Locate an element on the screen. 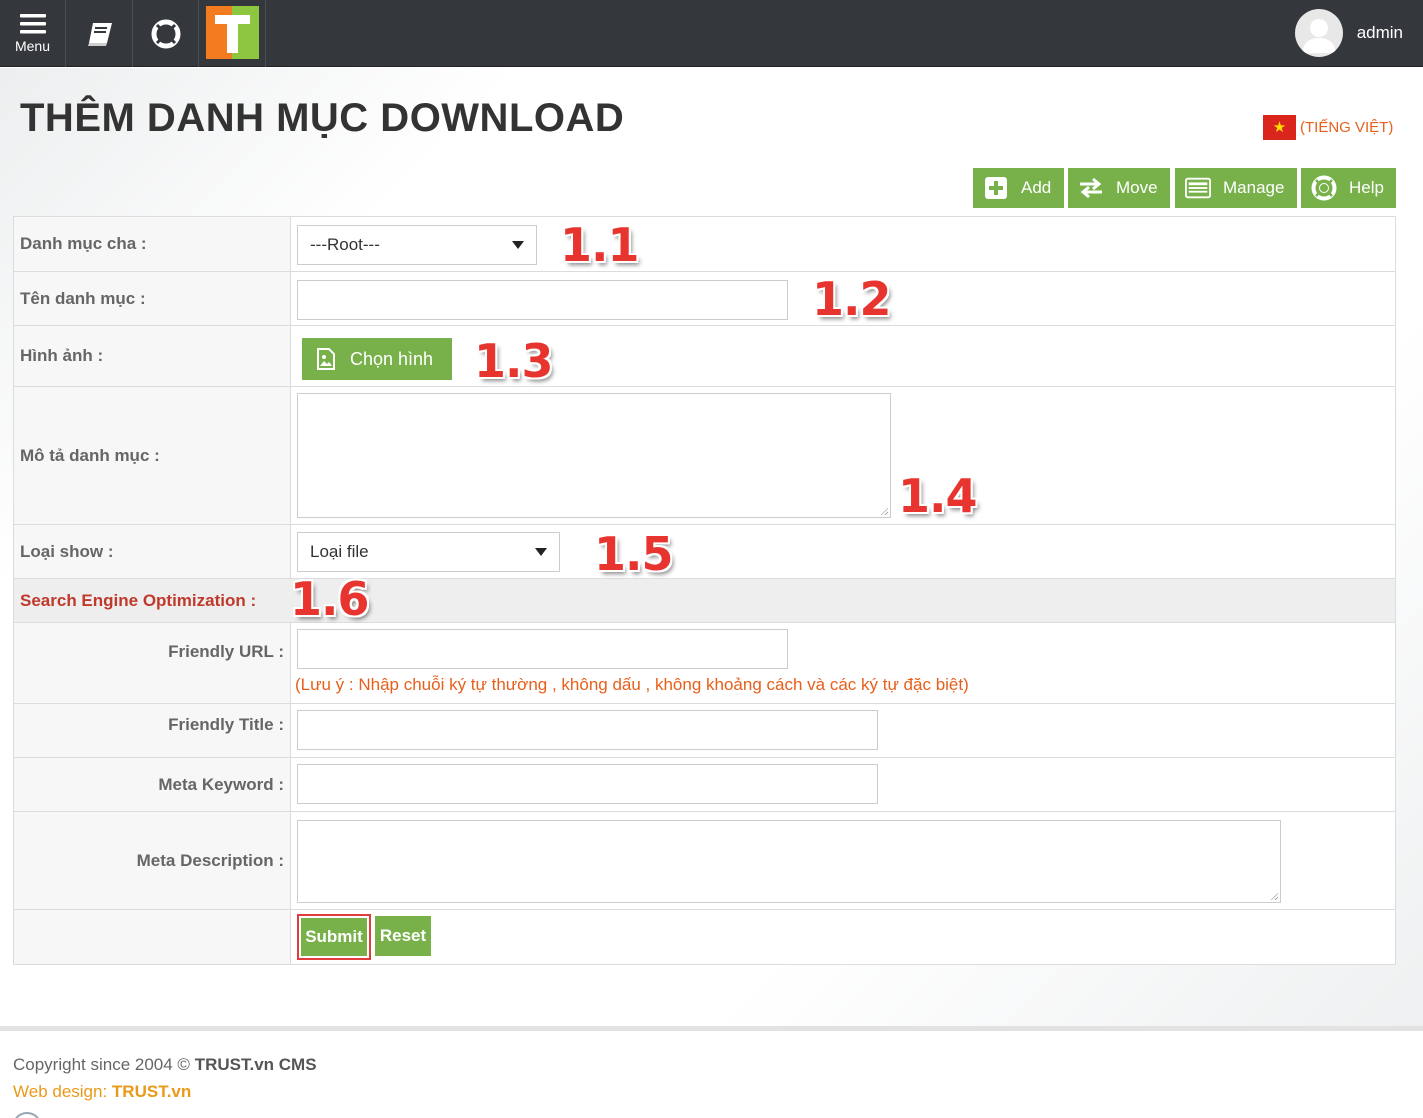 This screenshot has width=1423, height=1118. form-row-show-type: Loại show : Loại file is located at coordinates (704, 552).